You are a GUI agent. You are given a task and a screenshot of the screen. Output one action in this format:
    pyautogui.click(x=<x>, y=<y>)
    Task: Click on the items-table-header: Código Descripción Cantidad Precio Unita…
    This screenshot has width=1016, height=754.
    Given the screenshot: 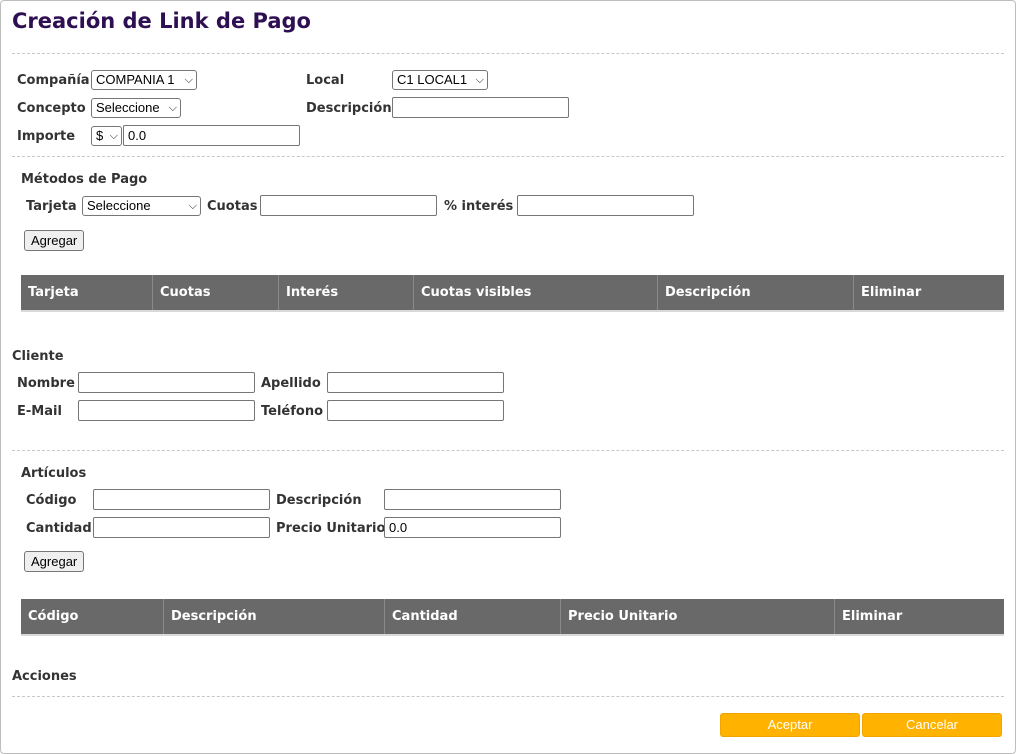 What is the action you would take?
    pyautogui.click(x=512, y=617)
    